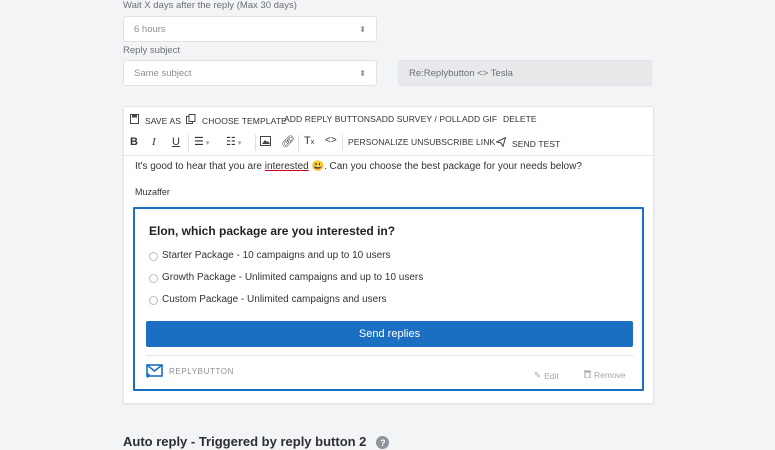  I want to click on smiley-emoji-icon: 😃, so click(317, 166).